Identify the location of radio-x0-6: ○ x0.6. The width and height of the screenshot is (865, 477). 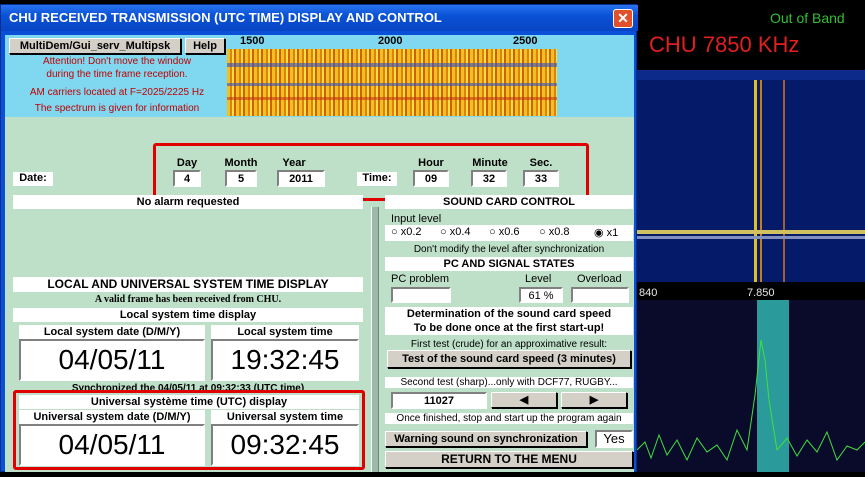
(504, 232).